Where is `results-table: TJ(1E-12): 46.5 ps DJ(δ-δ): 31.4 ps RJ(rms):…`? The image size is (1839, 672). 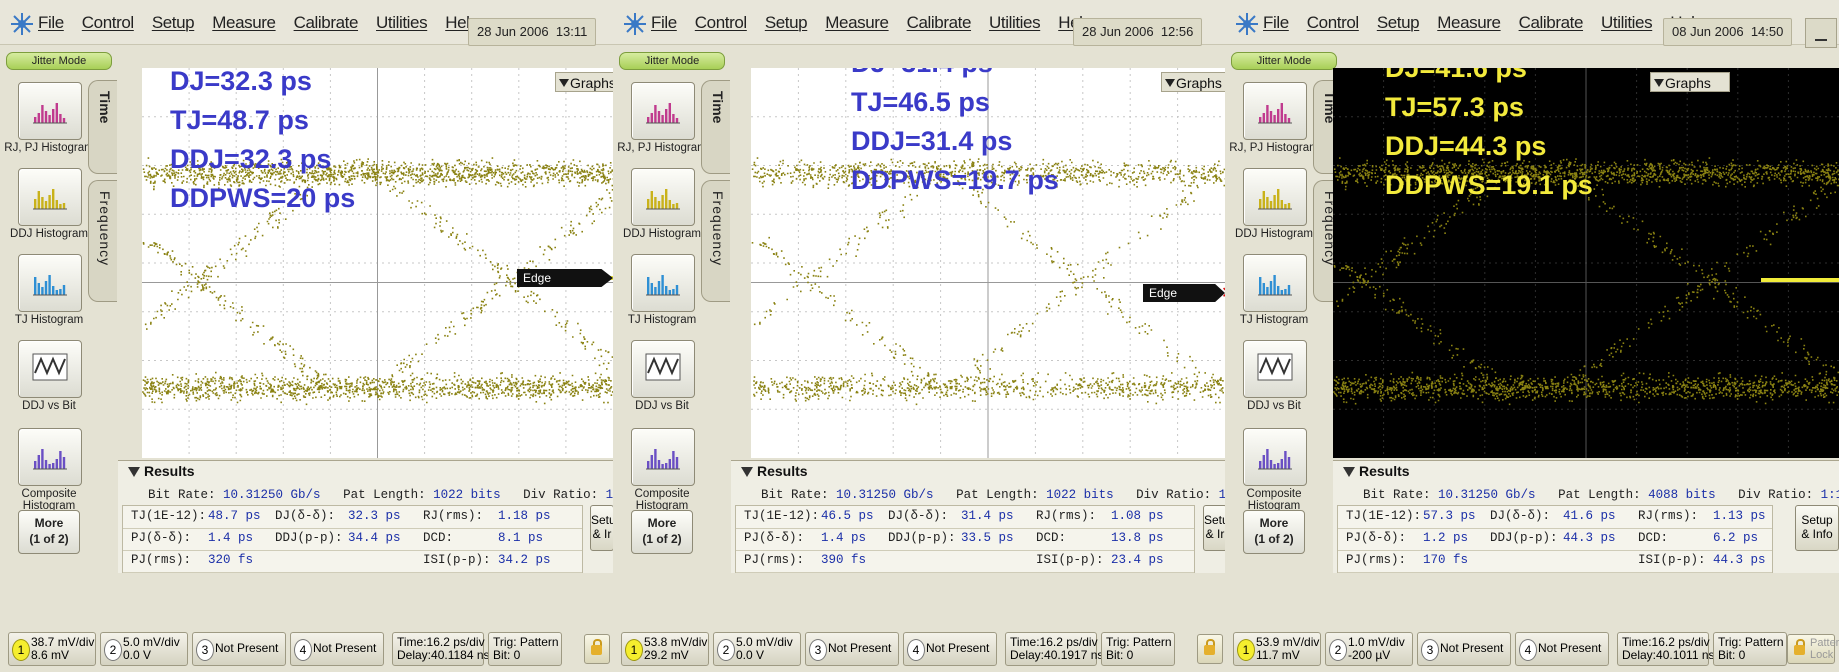
results-table: TJ(1E-12): 46.5 ps DJ(δ-δ): 31.4 ps RJ(rms):… is located at coordinates (965, 539).